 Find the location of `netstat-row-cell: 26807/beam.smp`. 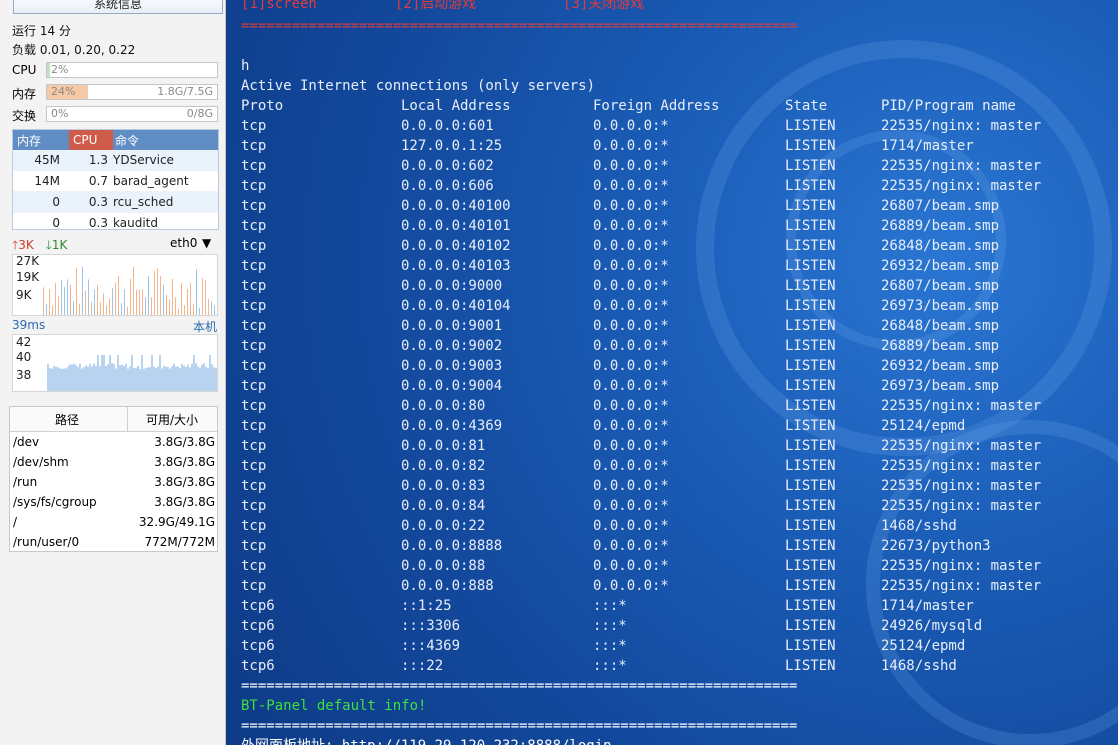

netstat-row-cell: 26807/beam.smp is located at coordinates (940, 206).